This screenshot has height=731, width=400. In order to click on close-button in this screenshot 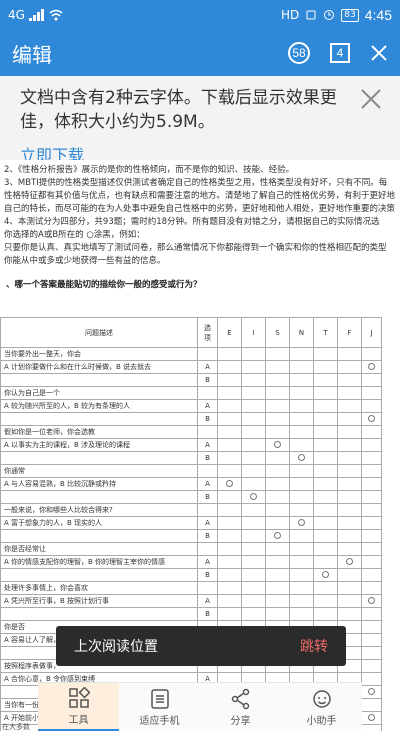, I will do `click(379, 53)`.